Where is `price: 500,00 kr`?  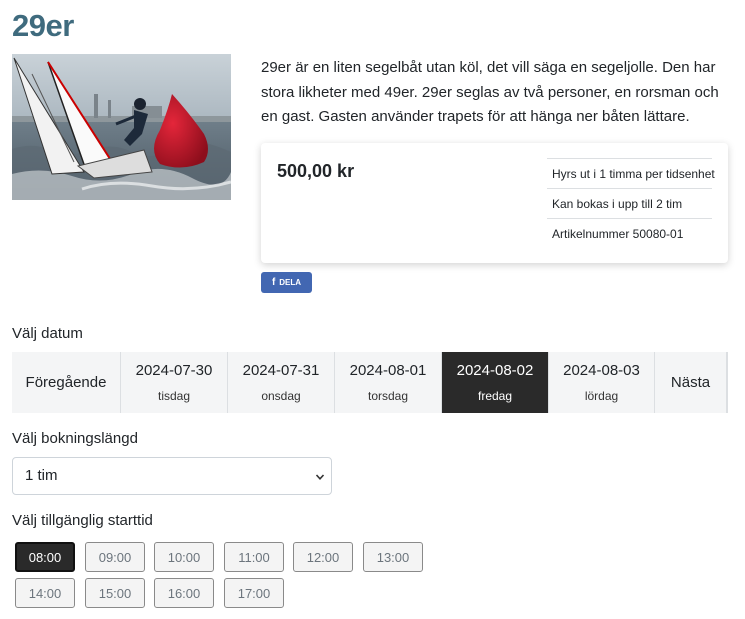 price: 500,00 kr is located at coordinates (316, 171).